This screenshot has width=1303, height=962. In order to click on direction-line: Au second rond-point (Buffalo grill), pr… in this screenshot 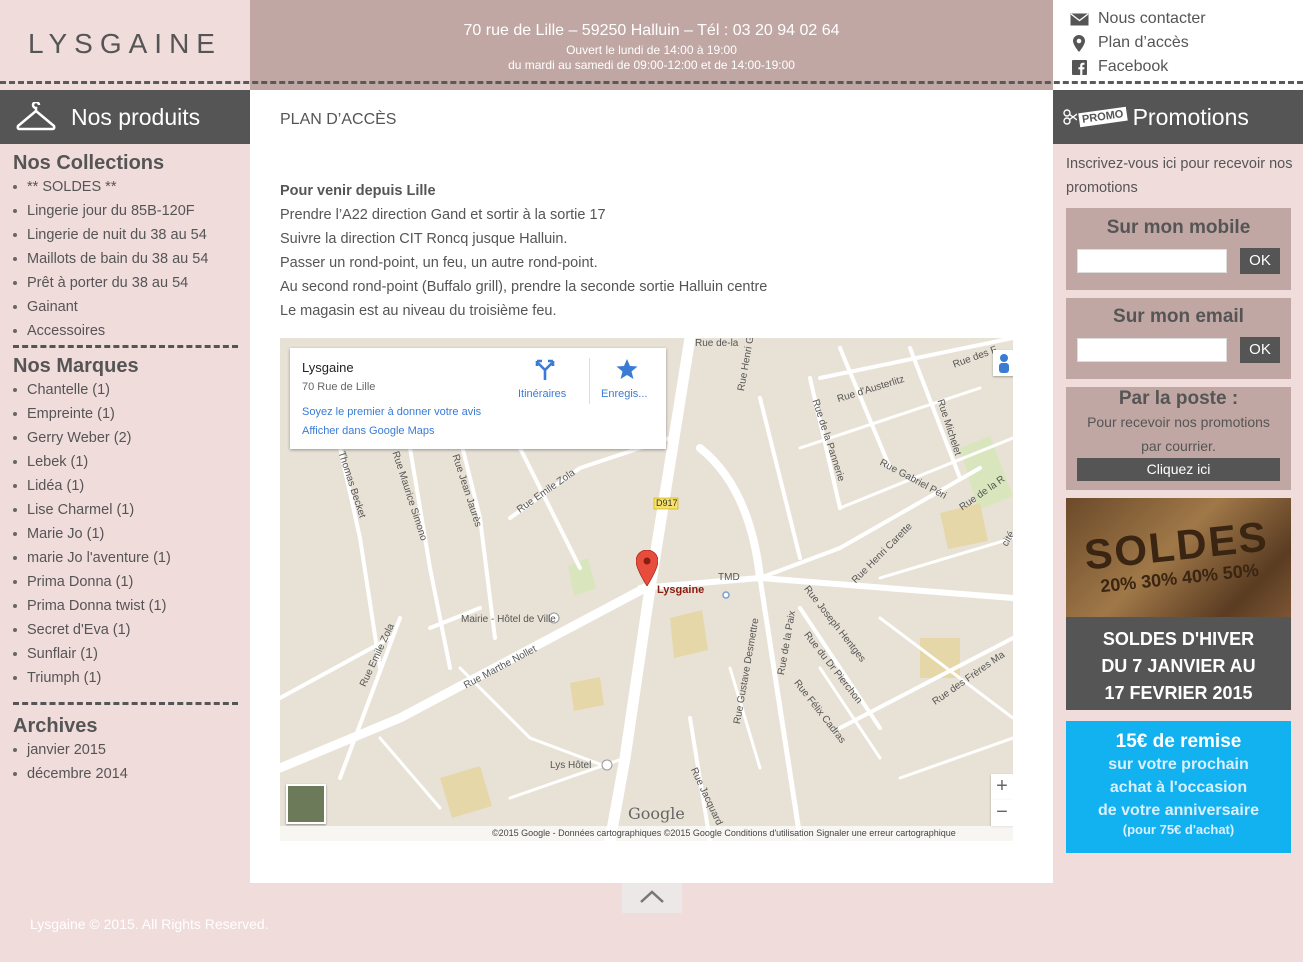, I will do `click(524, 287)`.